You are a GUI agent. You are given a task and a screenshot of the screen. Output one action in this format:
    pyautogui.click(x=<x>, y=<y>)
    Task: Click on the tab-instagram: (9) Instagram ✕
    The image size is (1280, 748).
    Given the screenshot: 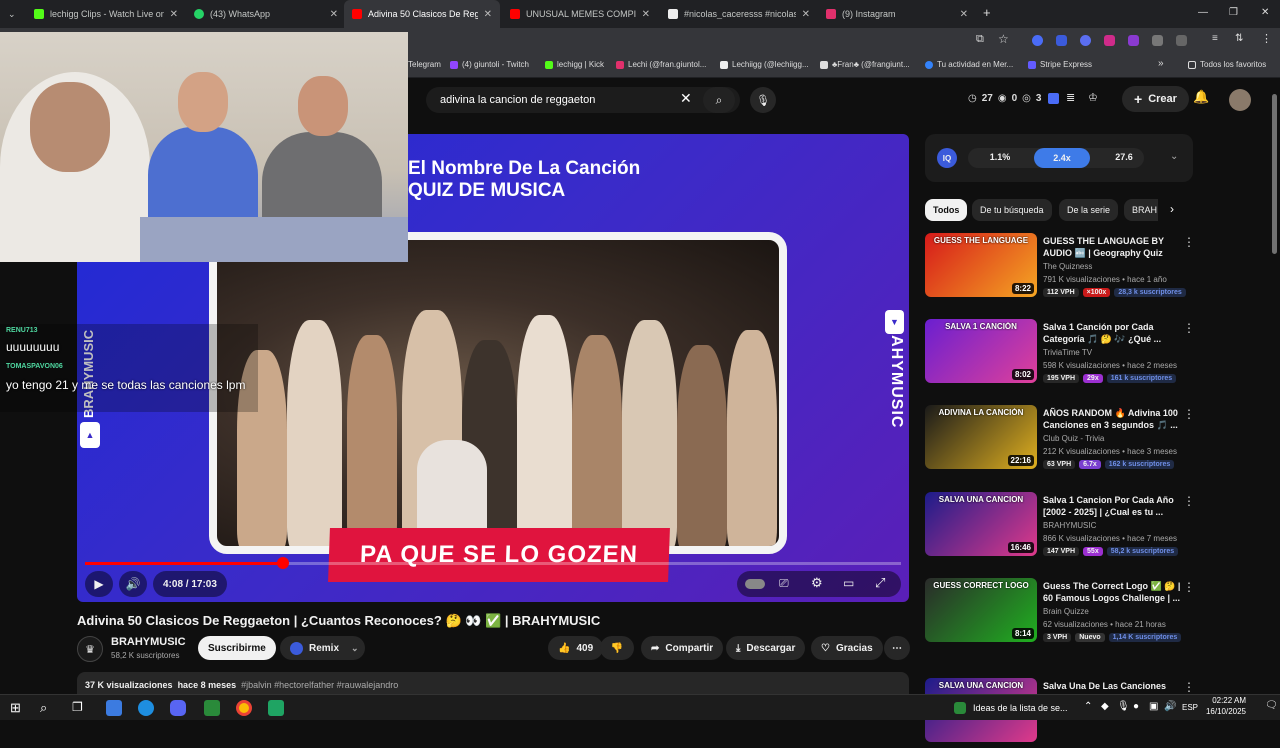 What is the action you would take?
    pyautogui.click(x=897, y=14)
    